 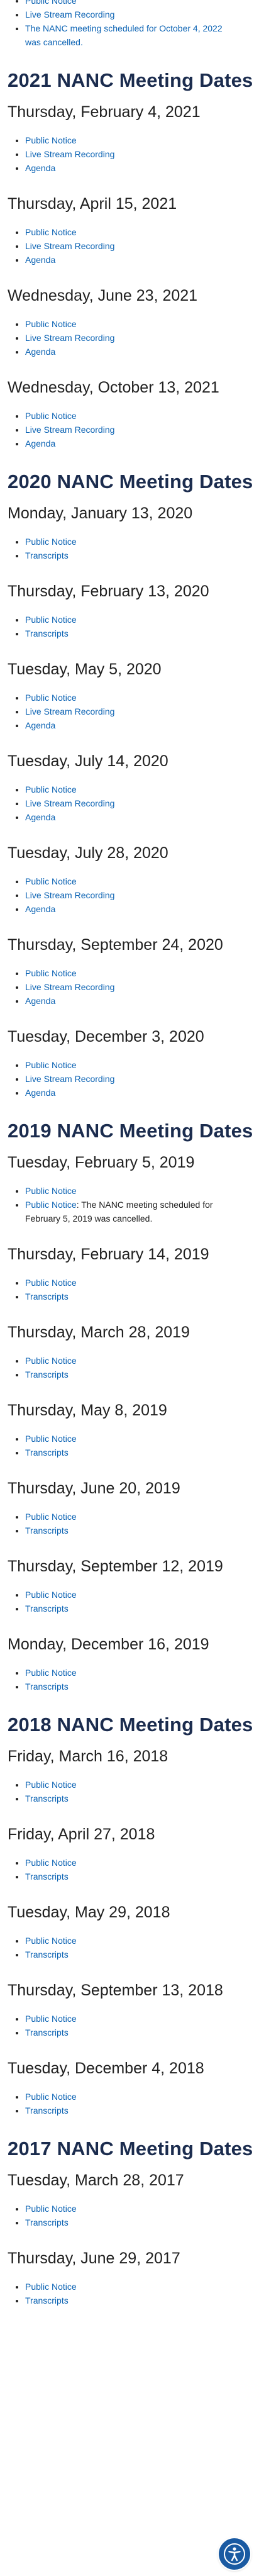 I want to click on meeting-date-heading: Thursday, September 24, 2020, so click(x=115, y=945).